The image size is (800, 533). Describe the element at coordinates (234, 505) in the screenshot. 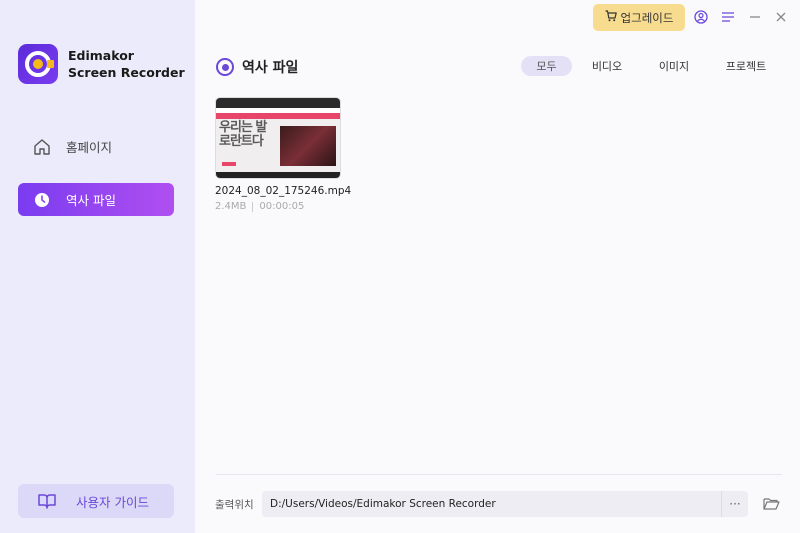

I see `output-location-label: 출력위치` at that location.